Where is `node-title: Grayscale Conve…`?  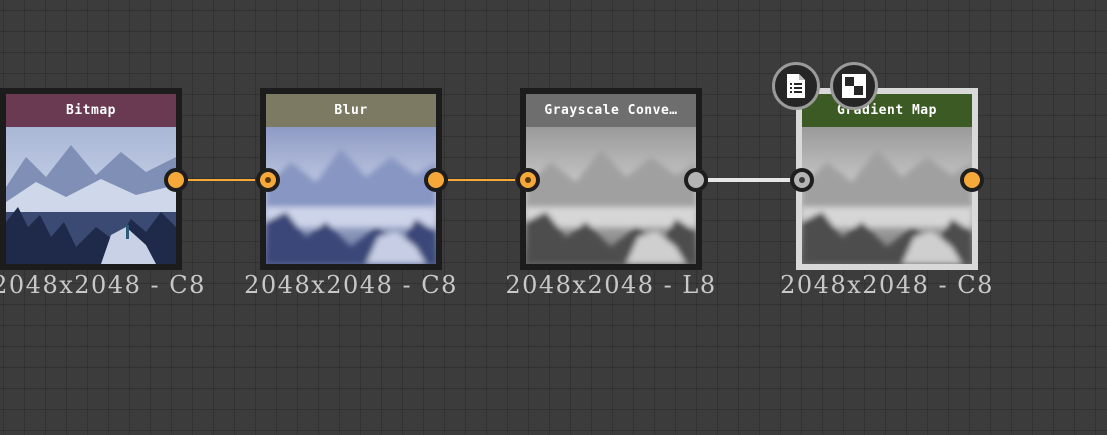 node-title: Grayscale Conve… is located at coordinates (611, 110).